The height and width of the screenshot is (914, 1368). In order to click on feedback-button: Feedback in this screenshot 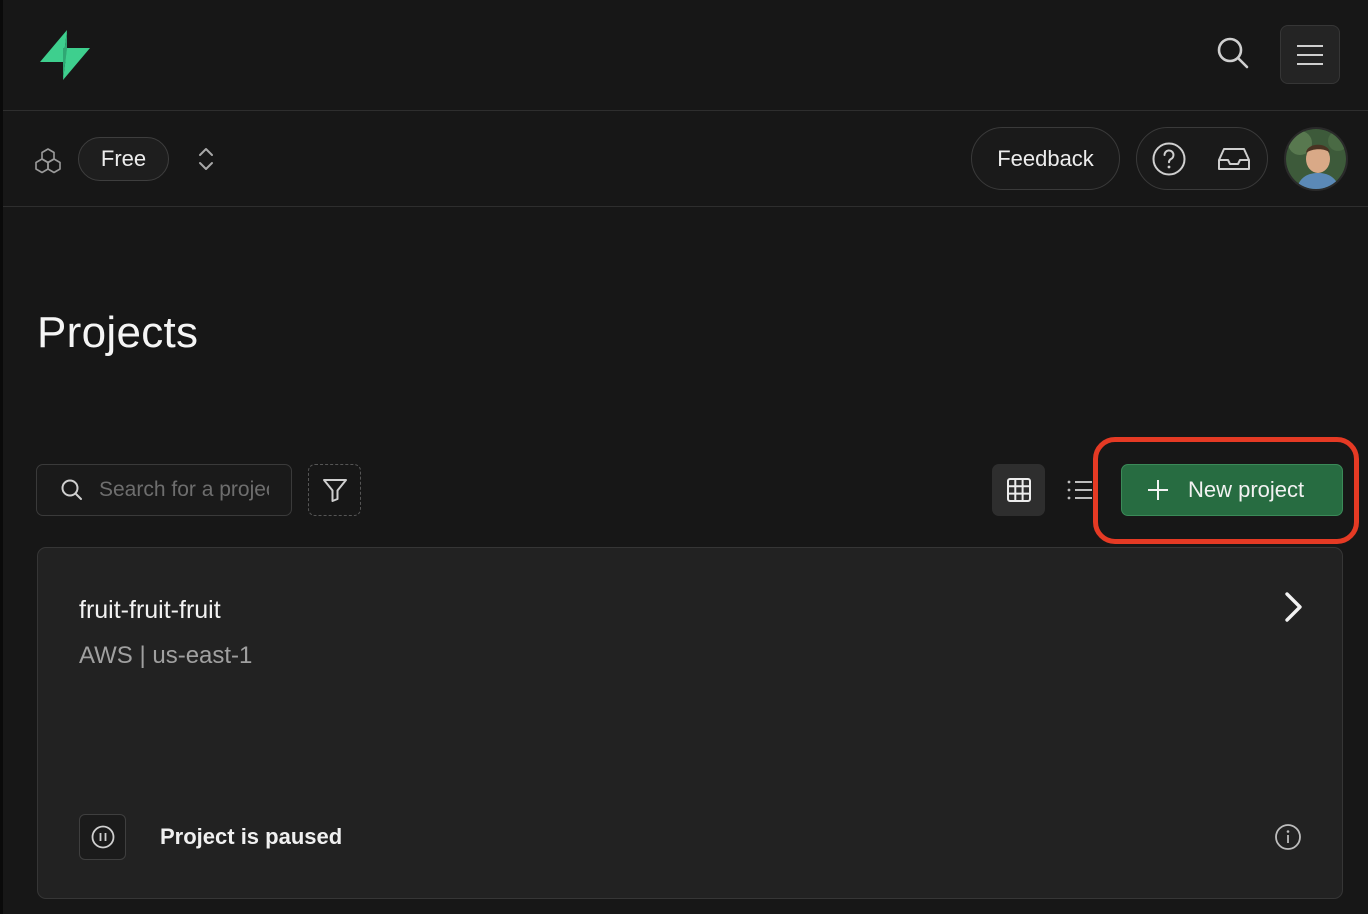, I will do `click(1045, 158)`.